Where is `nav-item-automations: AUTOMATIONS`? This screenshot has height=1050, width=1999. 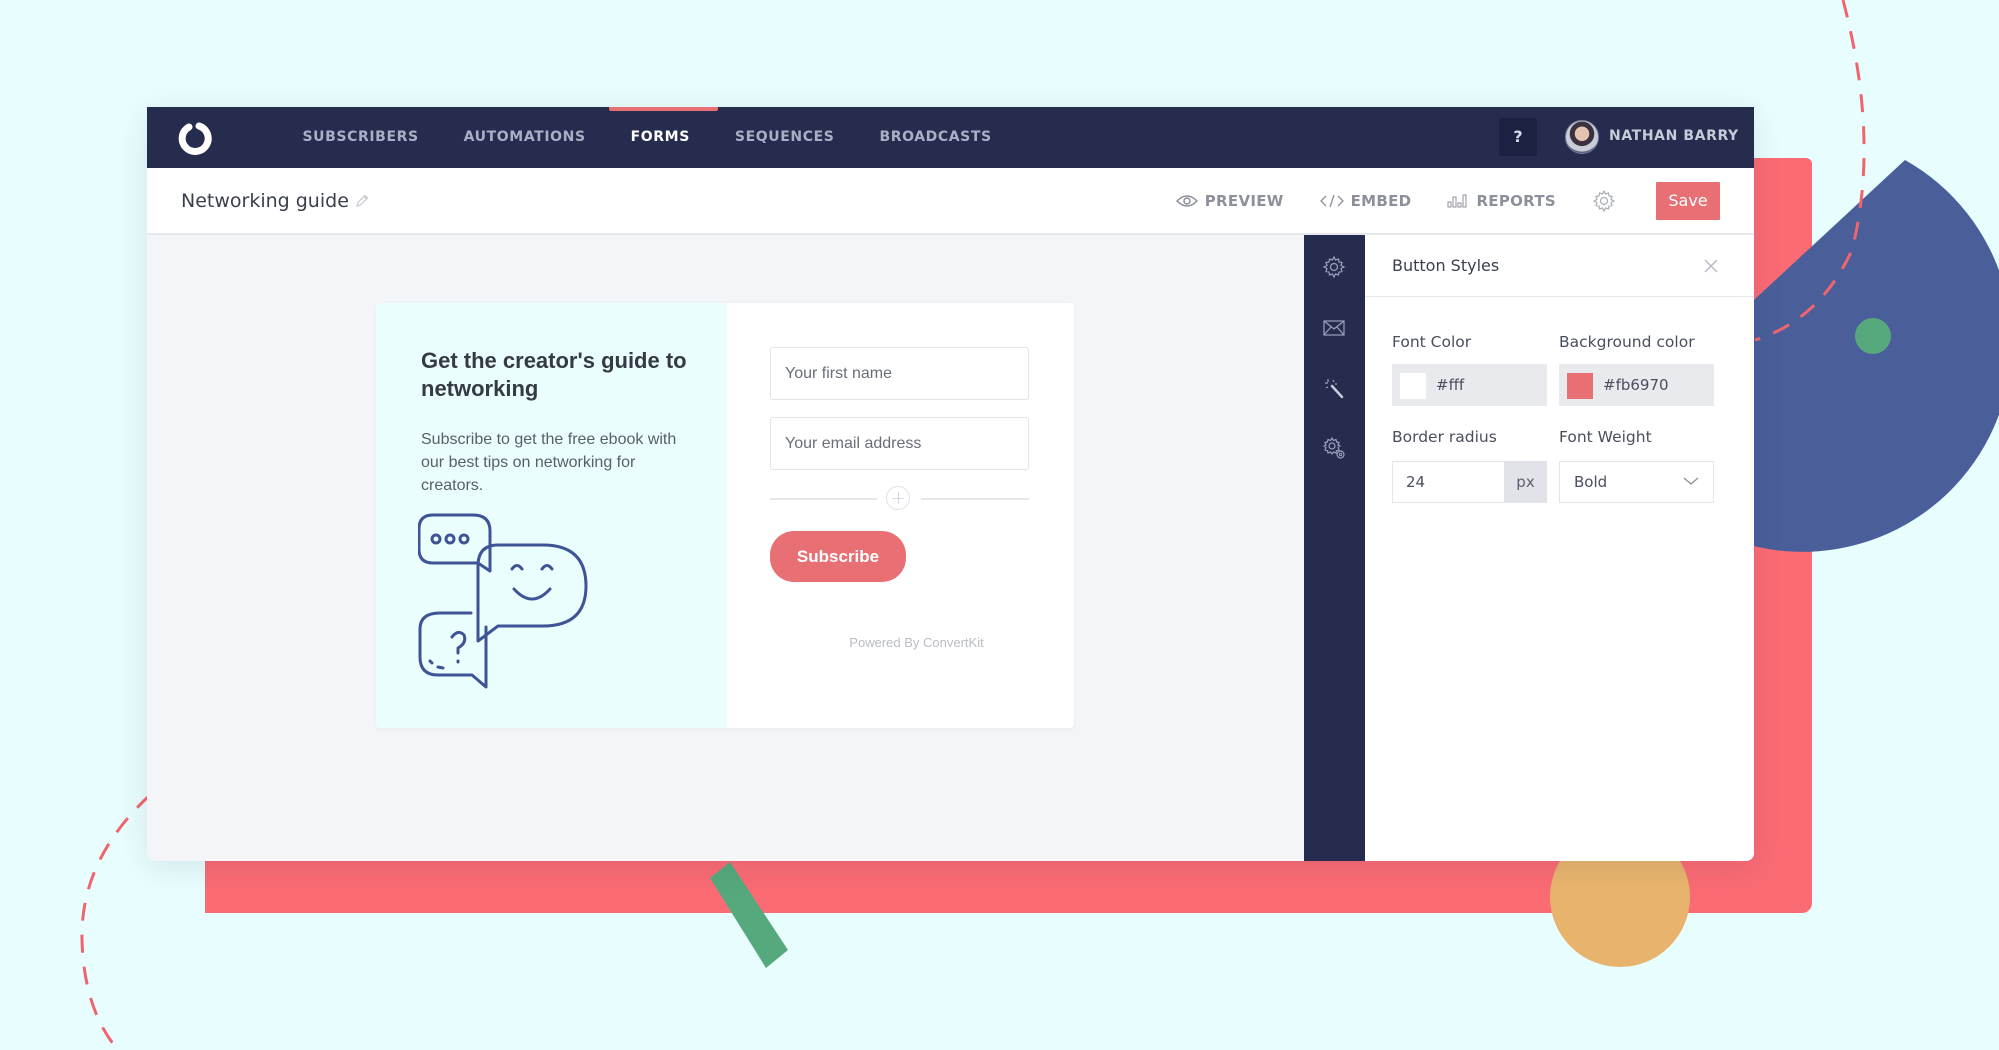 nav-item-automations: AUTOMATIONS is located at coordinates (524, 137).